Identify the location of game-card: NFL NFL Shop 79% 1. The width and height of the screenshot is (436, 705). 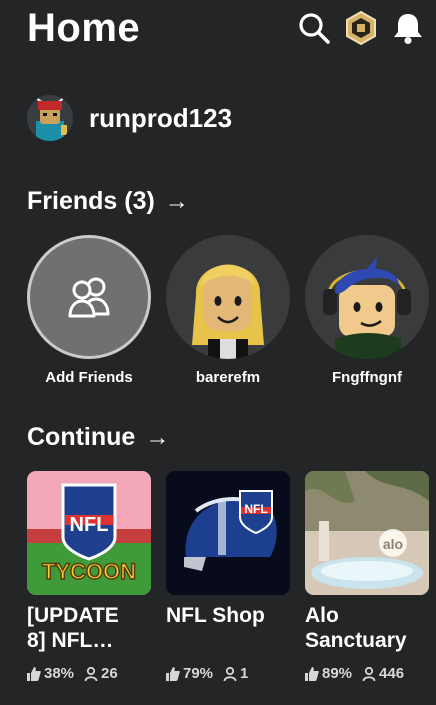
(228, 576).